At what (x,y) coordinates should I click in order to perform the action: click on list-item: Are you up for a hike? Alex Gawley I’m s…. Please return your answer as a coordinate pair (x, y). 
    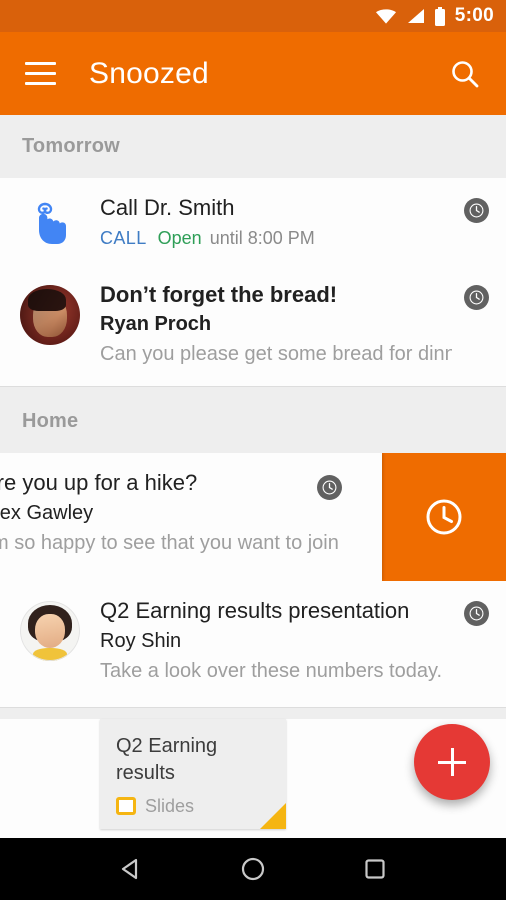
    Looking at the image, I should click on (191, 517).